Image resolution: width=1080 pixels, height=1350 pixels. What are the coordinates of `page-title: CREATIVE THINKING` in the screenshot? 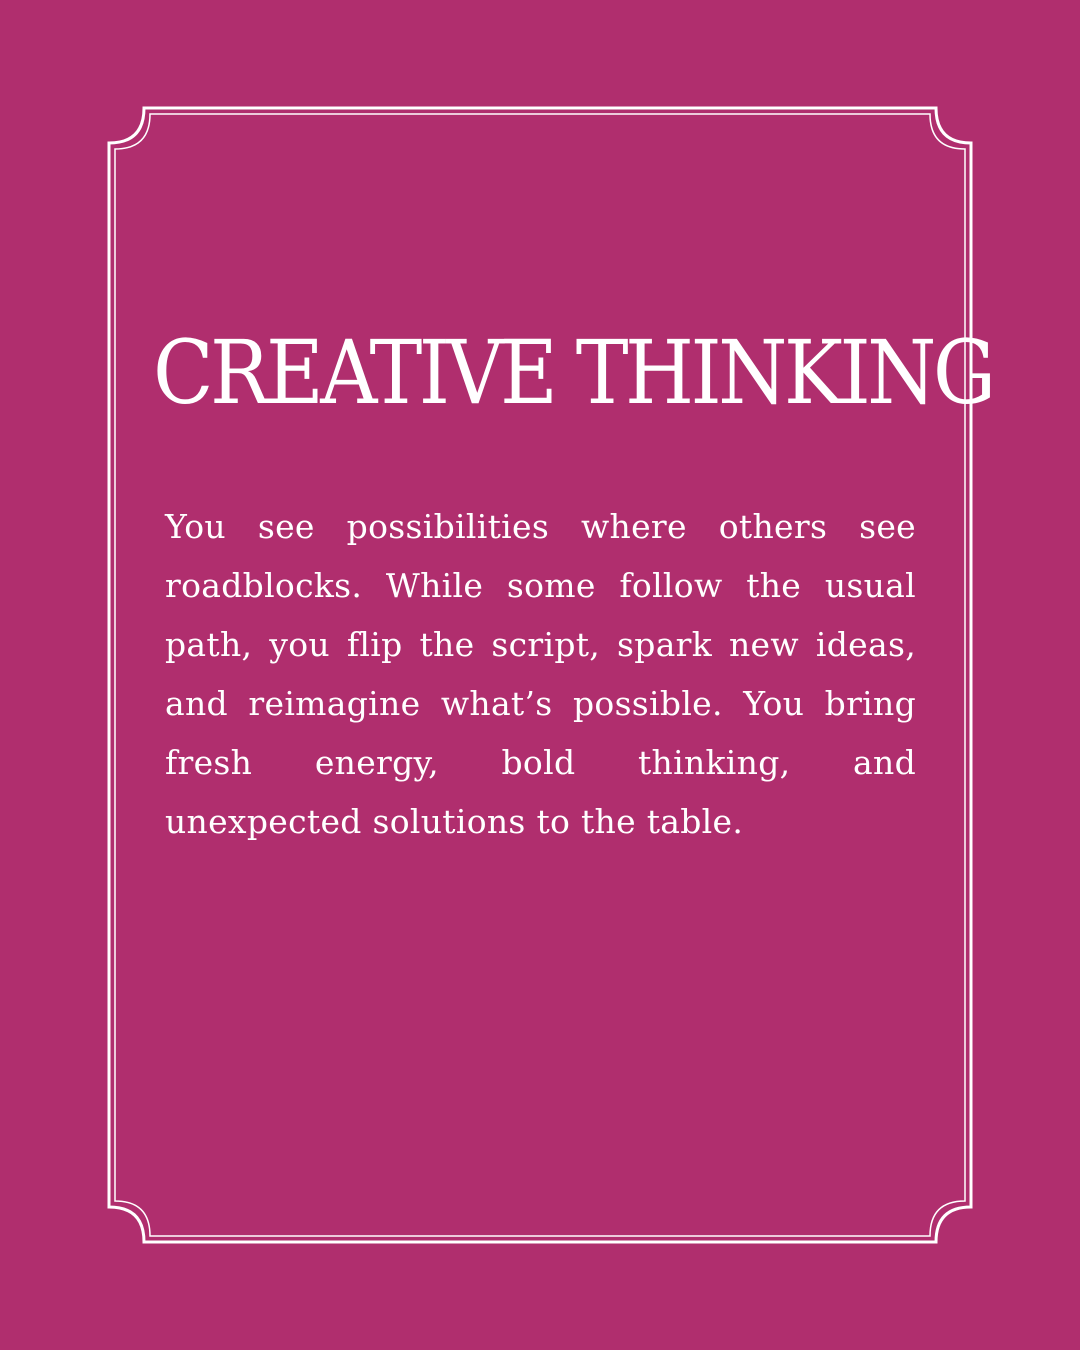 It's located at (574, 372).